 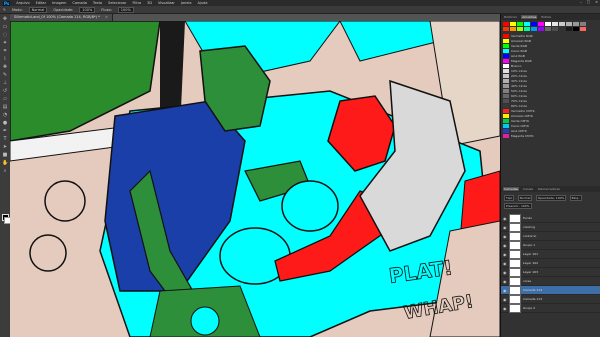 I want to click on tab-history: Histórico, so click(x=510, y=17).